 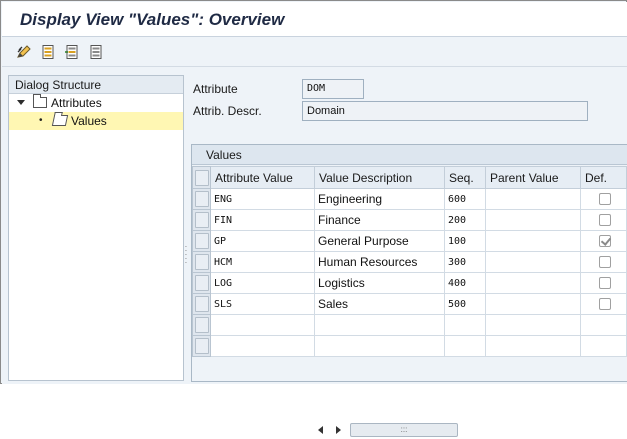 I want to click on attribute-value-cell: GP, so click(x=262, y=241).